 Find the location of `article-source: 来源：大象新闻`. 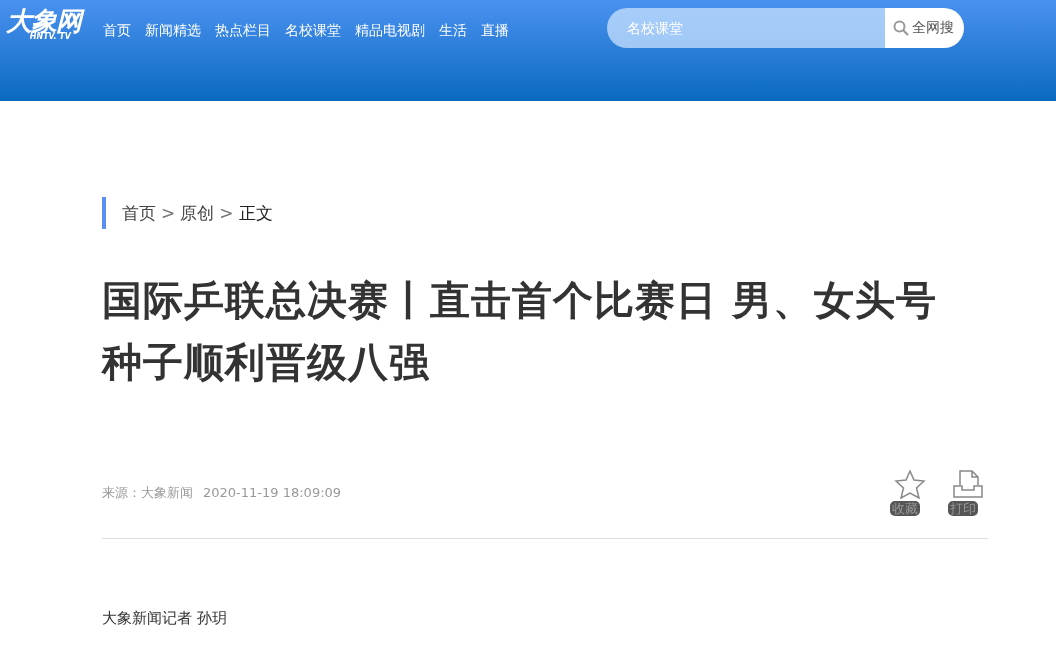

article-source: 来源：大象新闻 is located at coordinates (147, 492).